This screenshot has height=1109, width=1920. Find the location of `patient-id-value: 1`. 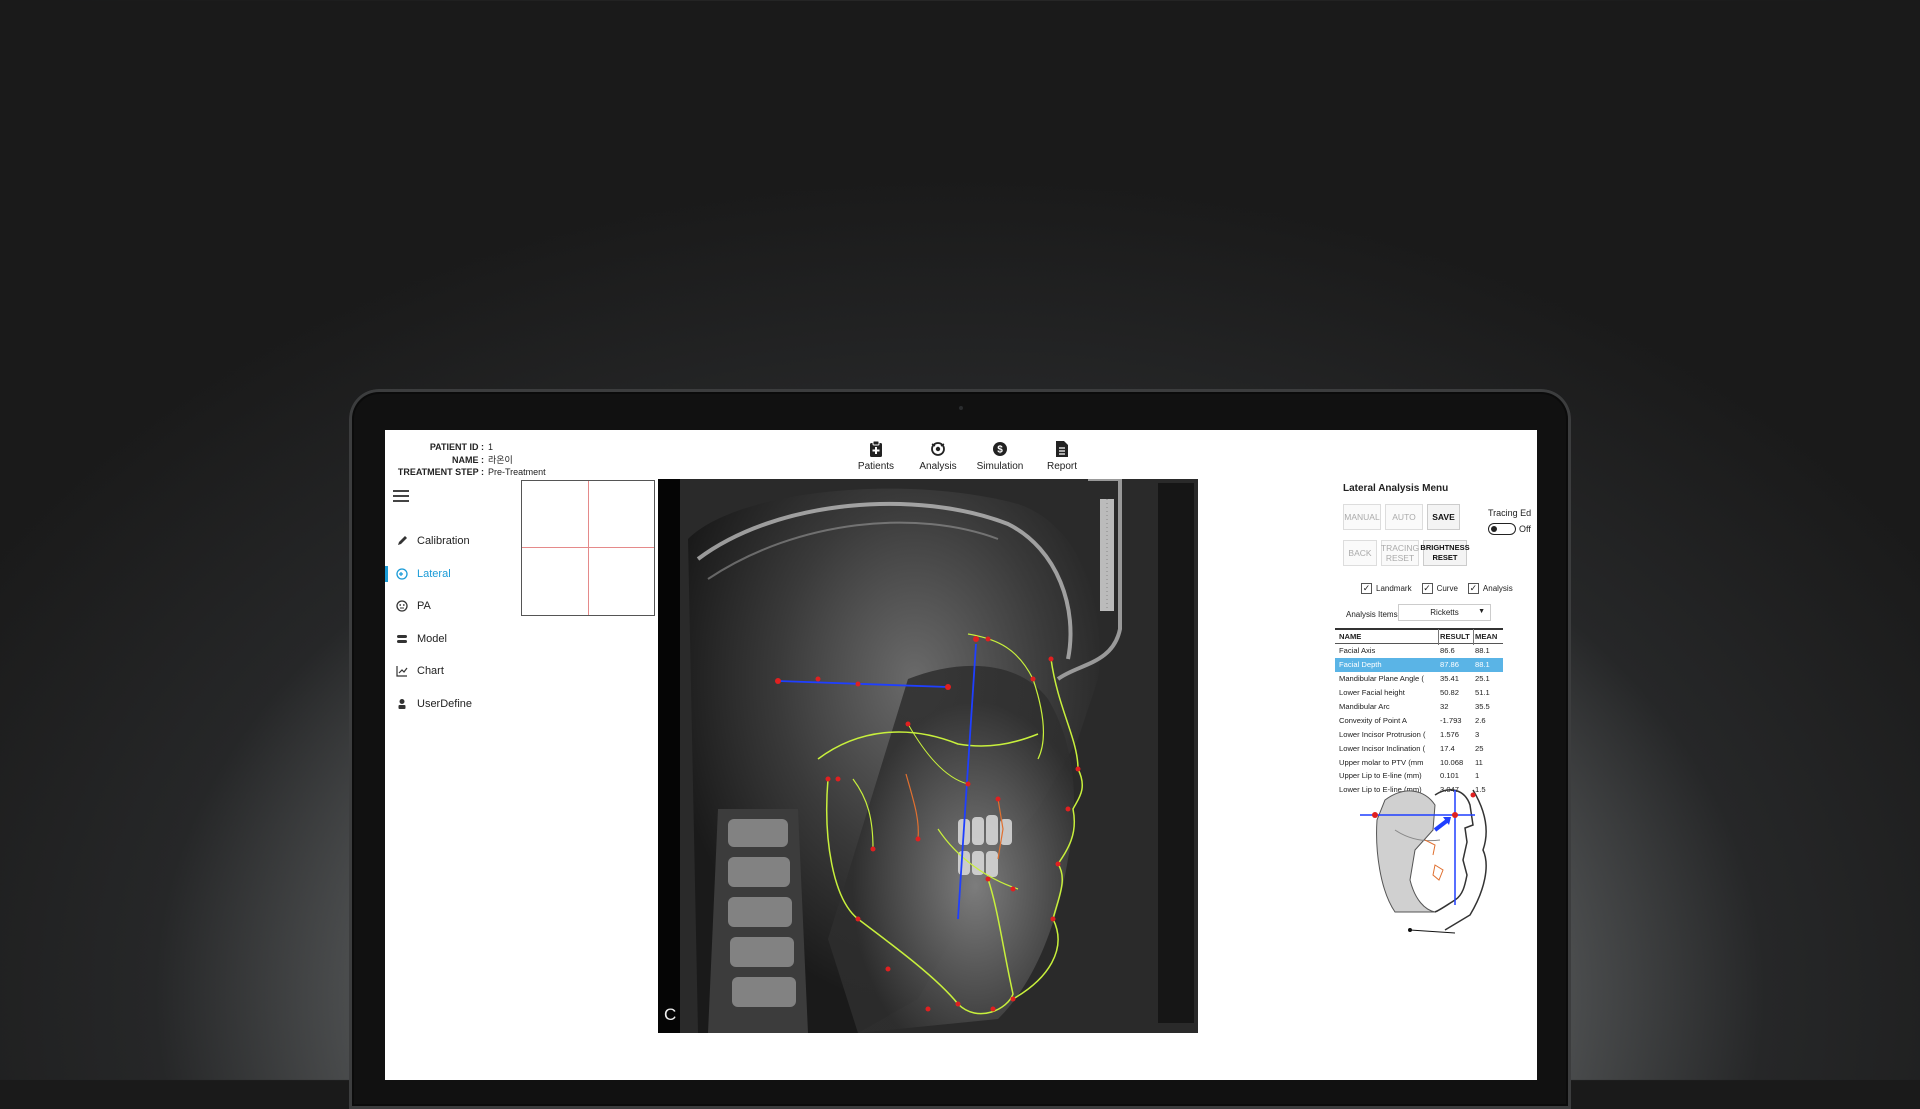

patient-id-value: 1 is located at coordinates (491, 447).